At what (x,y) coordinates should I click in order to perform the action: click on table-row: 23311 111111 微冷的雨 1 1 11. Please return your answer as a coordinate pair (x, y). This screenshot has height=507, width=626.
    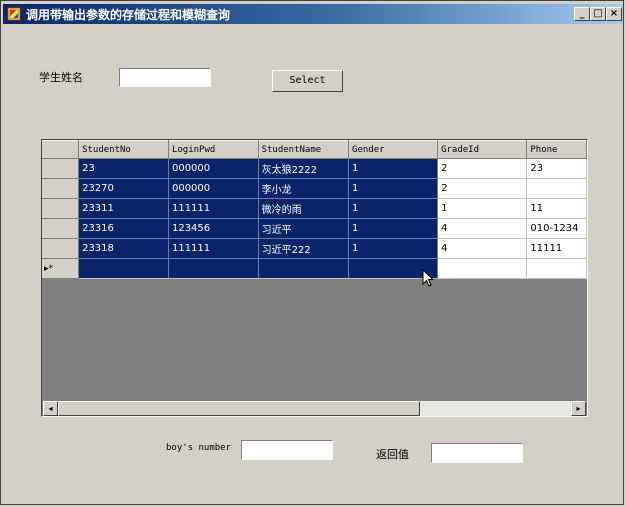
    Looking at the image, I should click on (314, 208).